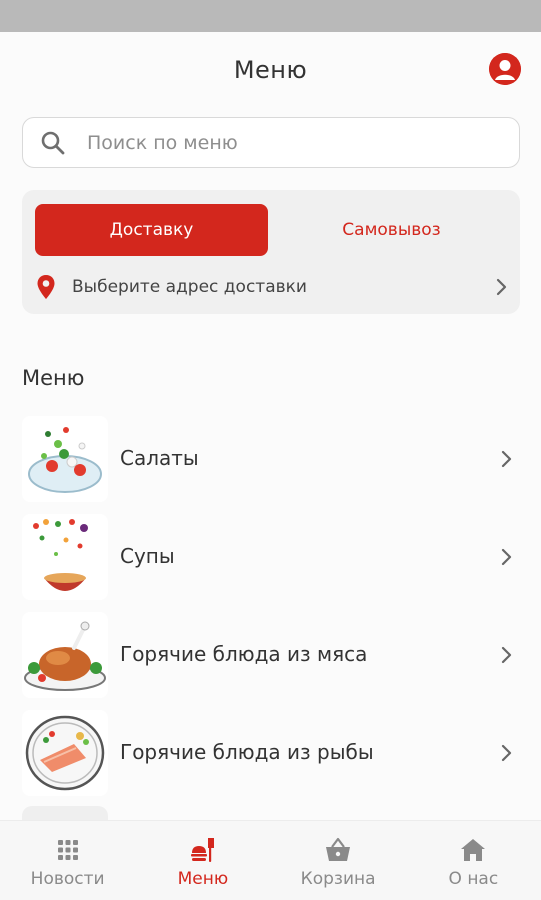  I want to click on address-selector: Выберите адрес доставки, so click(272, 287).